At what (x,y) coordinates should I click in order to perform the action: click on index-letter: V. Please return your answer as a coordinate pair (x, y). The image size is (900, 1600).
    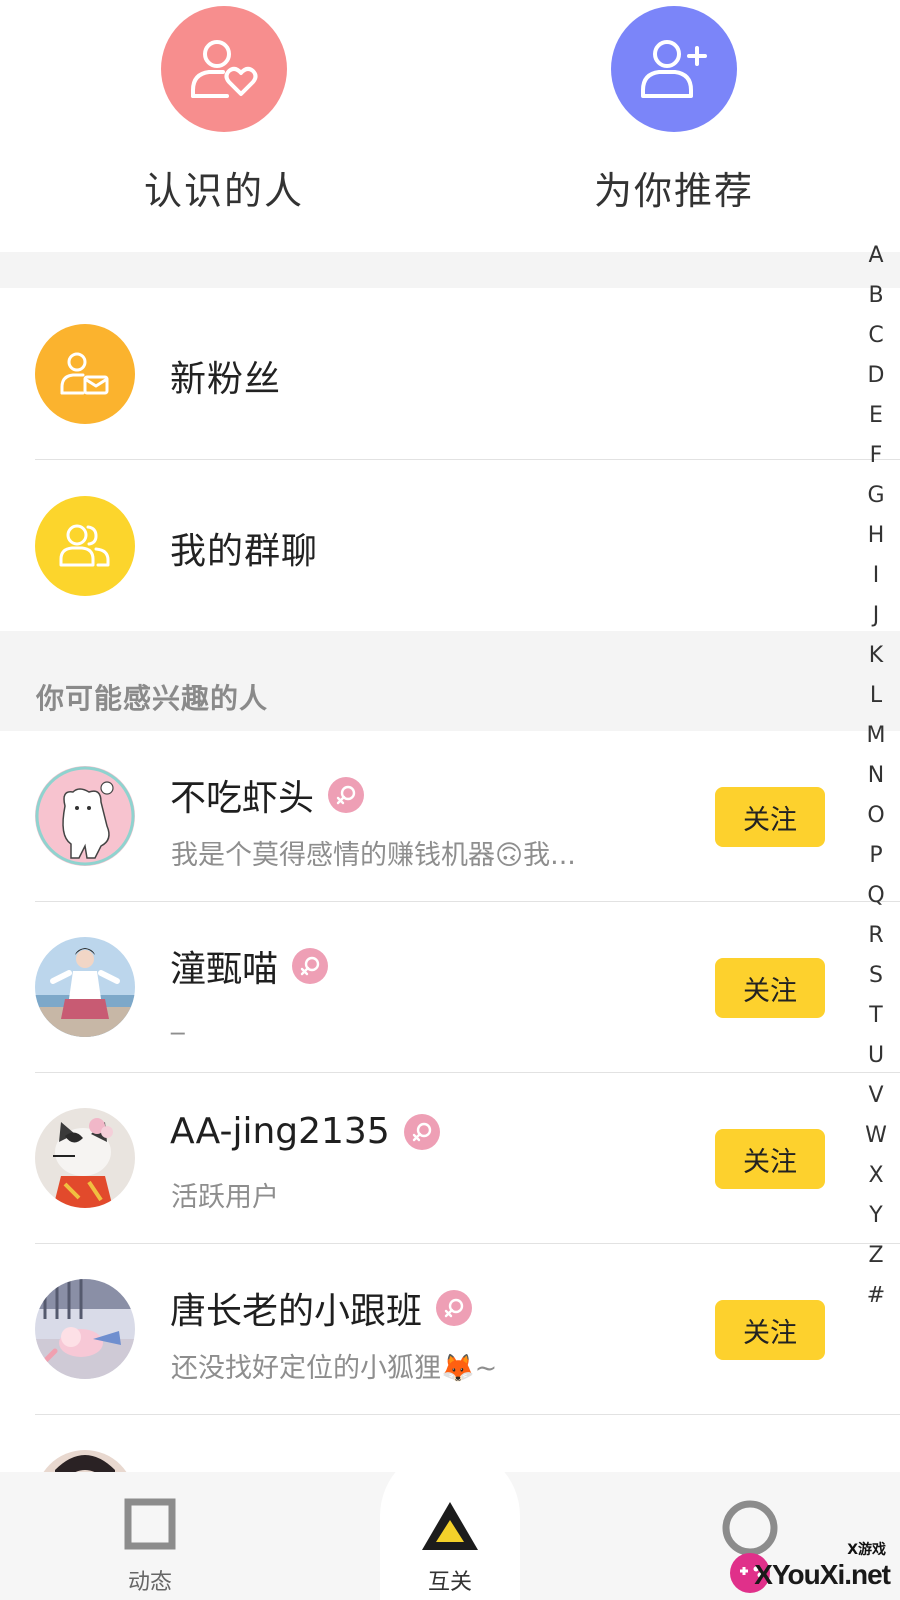
    Looking at the image, I should click on (876, 1096).